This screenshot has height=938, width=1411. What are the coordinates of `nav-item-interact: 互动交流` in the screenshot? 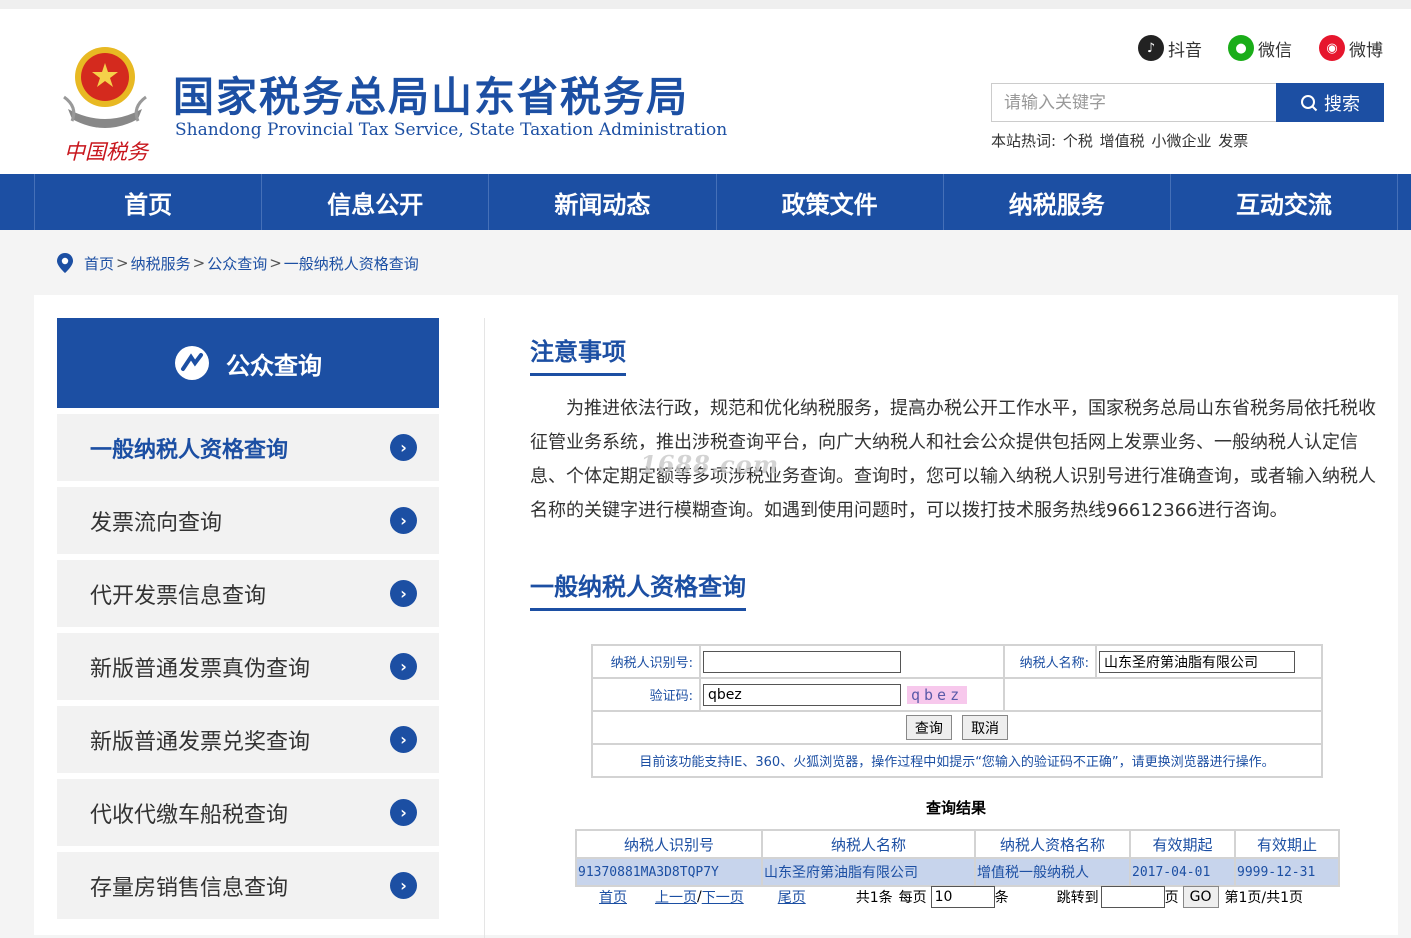 It's located at (1285, 202).